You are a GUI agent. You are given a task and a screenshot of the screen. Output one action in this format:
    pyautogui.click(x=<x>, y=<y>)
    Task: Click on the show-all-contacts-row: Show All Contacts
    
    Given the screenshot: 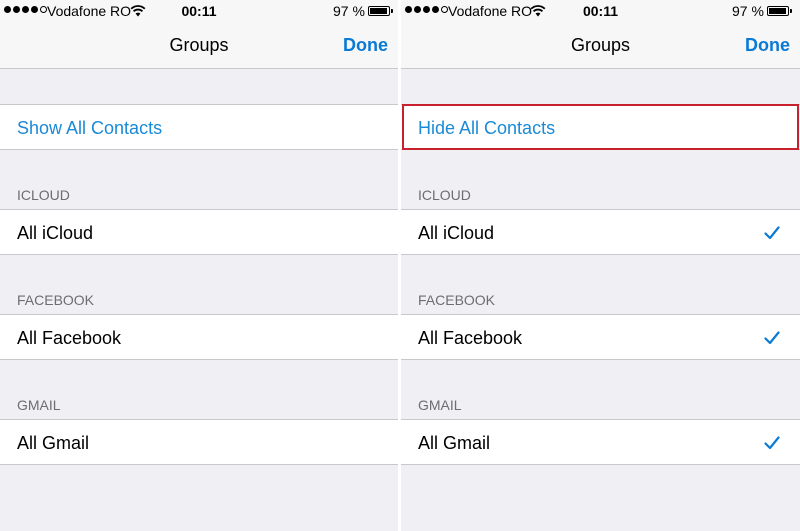 What is the action you would take?
    pyautogui.click(x=199, y=127)
    